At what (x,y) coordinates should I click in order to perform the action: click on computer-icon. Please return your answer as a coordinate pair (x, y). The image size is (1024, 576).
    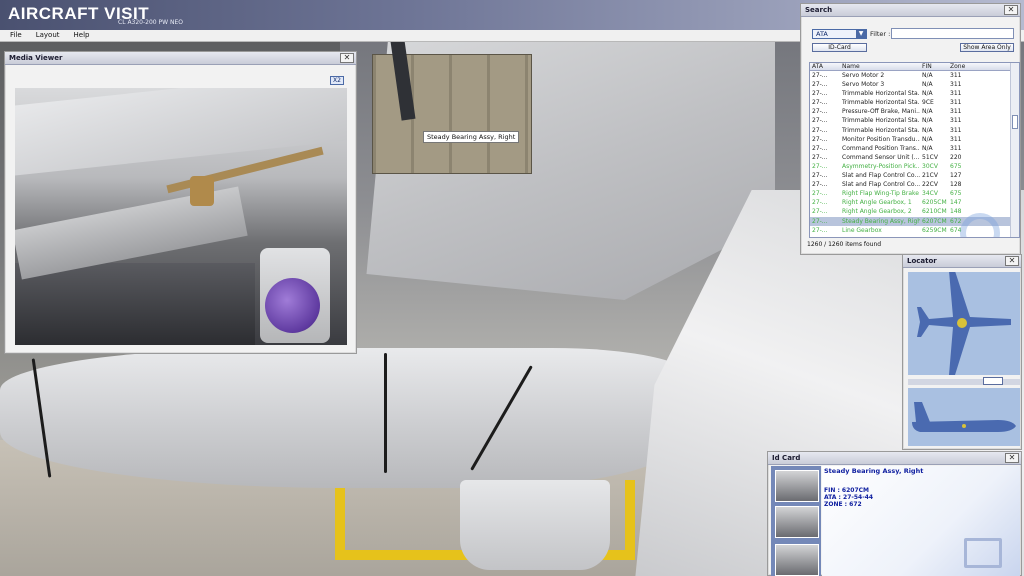
    Looking at the image, I should click on (983, 553).